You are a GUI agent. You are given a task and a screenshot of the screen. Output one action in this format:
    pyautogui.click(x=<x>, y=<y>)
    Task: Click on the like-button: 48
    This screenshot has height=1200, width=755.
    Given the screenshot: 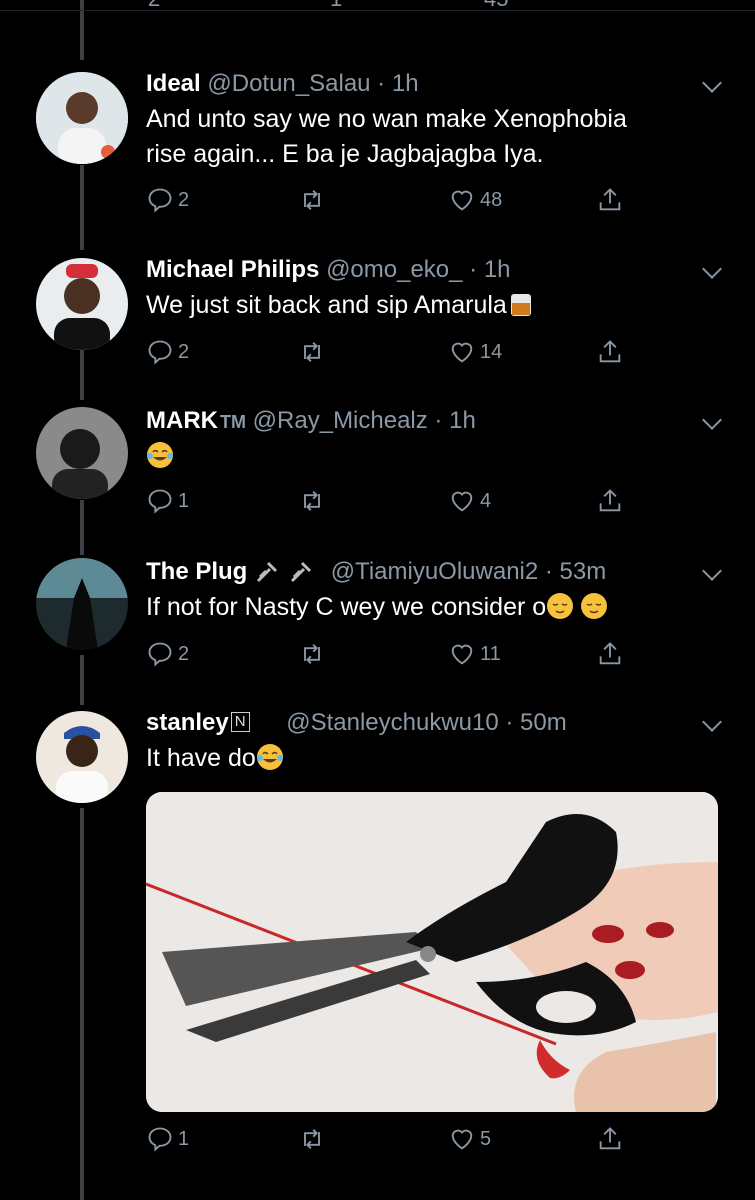 What is the action you would take?
    pyautogui.click(x=475, y=200)
    